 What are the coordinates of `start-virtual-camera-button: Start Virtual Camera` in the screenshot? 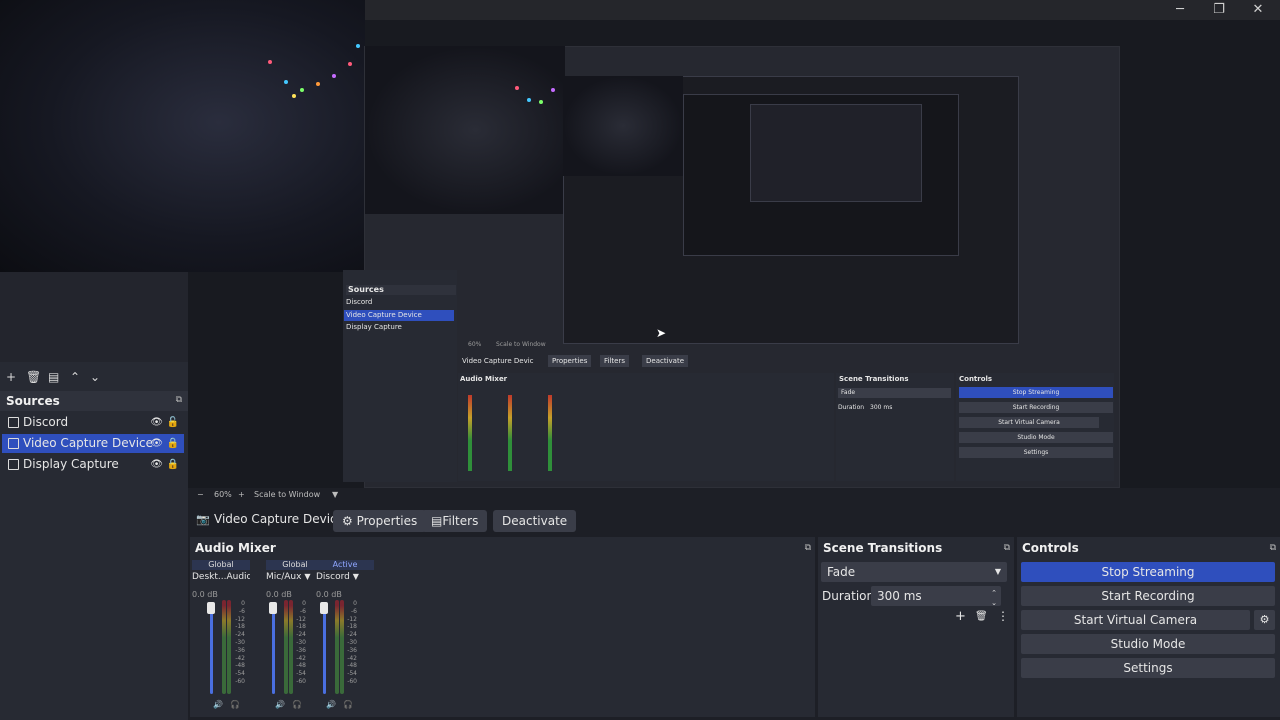 It's located at (1135, 620).